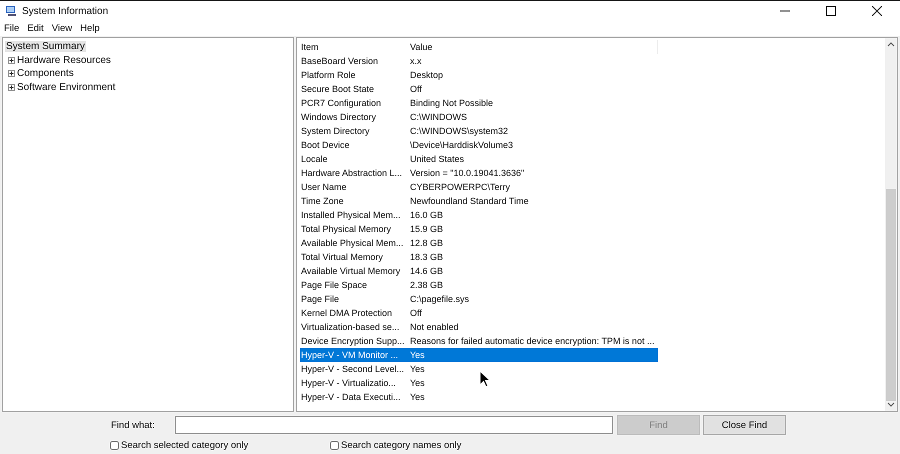 The image size is (900, 454). Describe the element at coordinates (90, 28) in the screenshot. I see `menu-item: Help` at that location.